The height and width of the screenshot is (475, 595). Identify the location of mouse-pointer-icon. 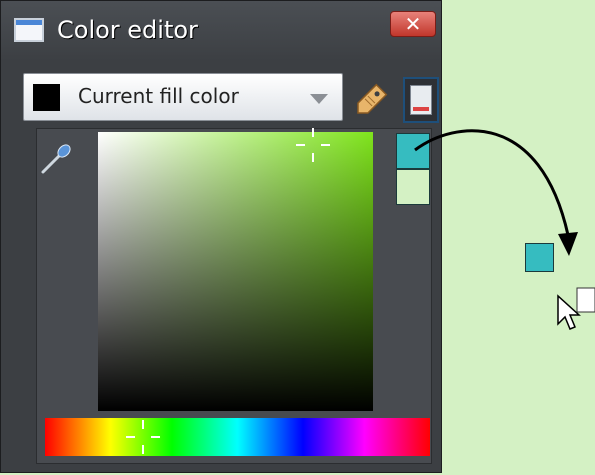
(576, 308).